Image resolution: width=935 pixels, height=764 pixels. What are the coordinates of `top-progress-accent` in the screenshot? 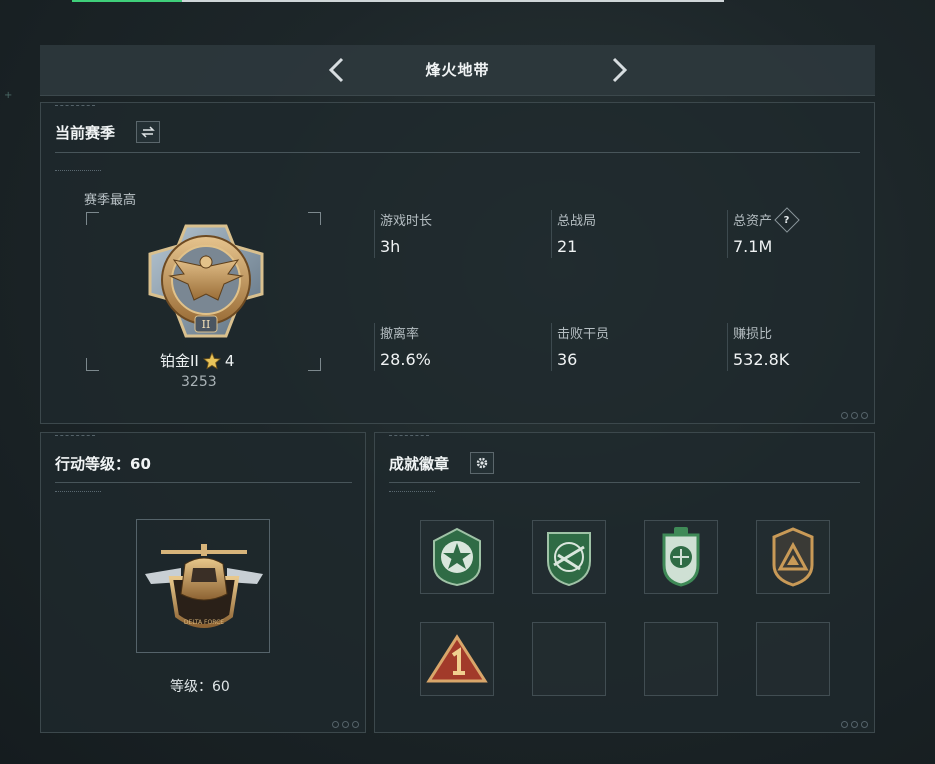 It's located at (127, 1).